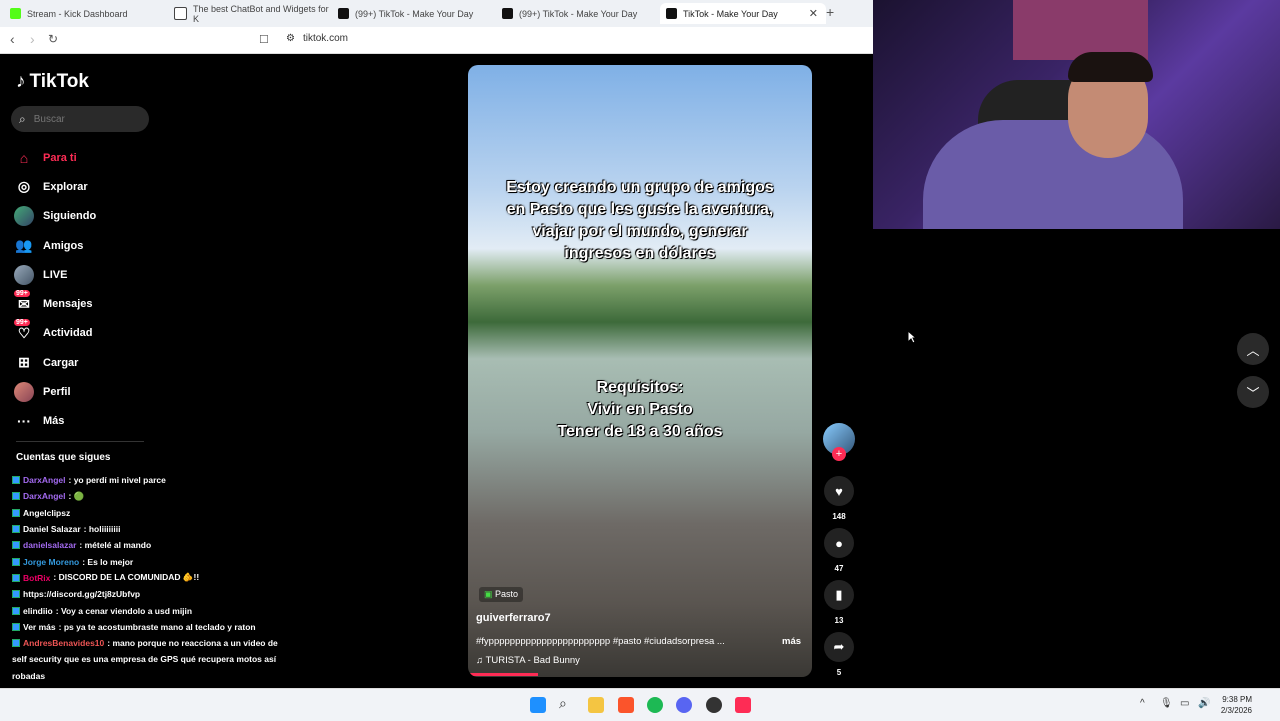 This screenshot has height=721, width=1280. Describe the element at coordinates (655, 705) in the screenshot. I see `spotify-icon` at that location.